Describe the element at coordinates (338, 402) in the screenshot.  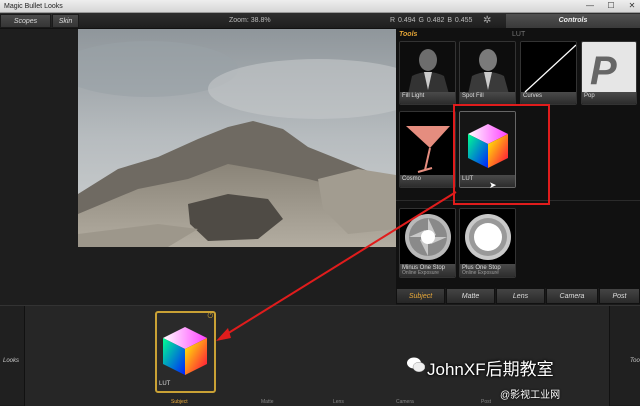
I see `strip-lens: Lens` at that location.